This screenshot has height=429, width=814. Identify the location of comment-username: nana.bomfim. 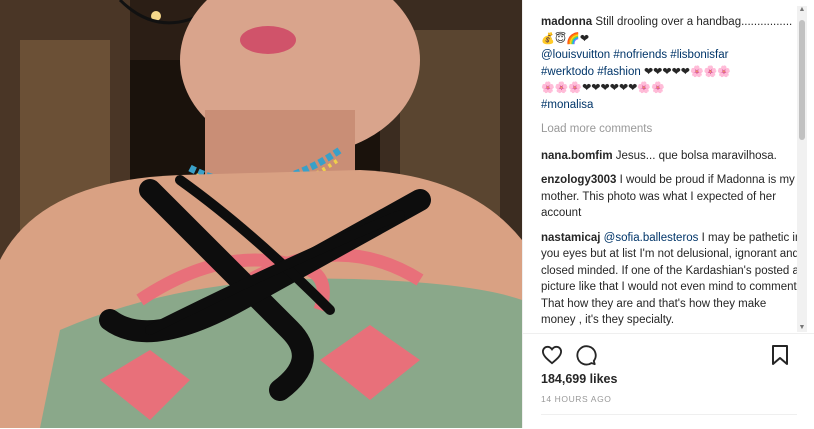
(577, 156).